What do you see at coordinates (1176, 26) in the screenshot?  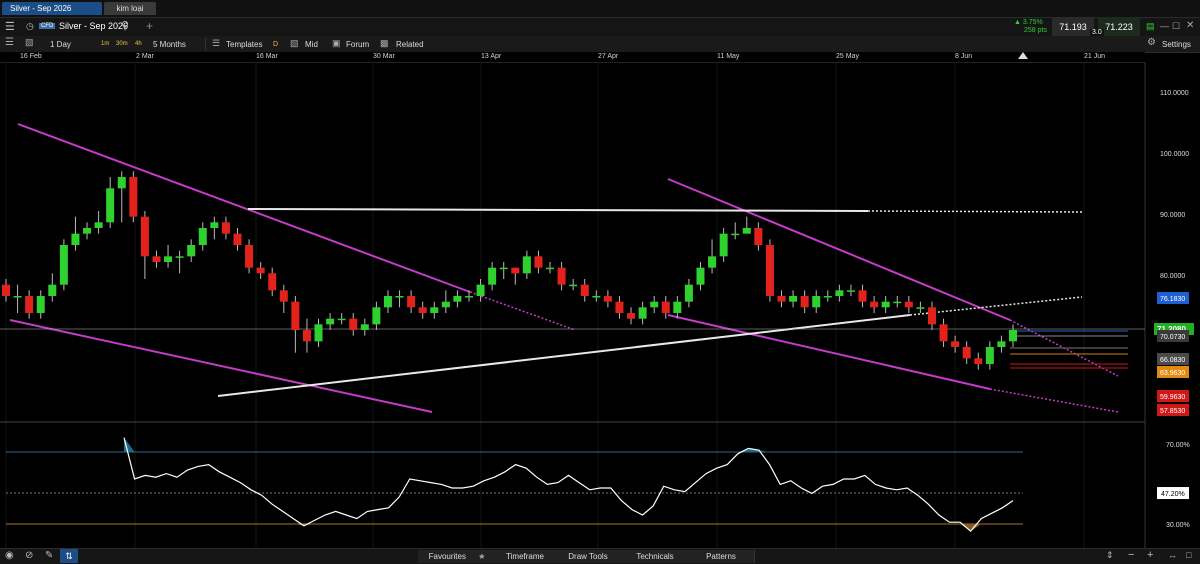 I see `popout-icon: ☐` at bounding box center [1176, 26].